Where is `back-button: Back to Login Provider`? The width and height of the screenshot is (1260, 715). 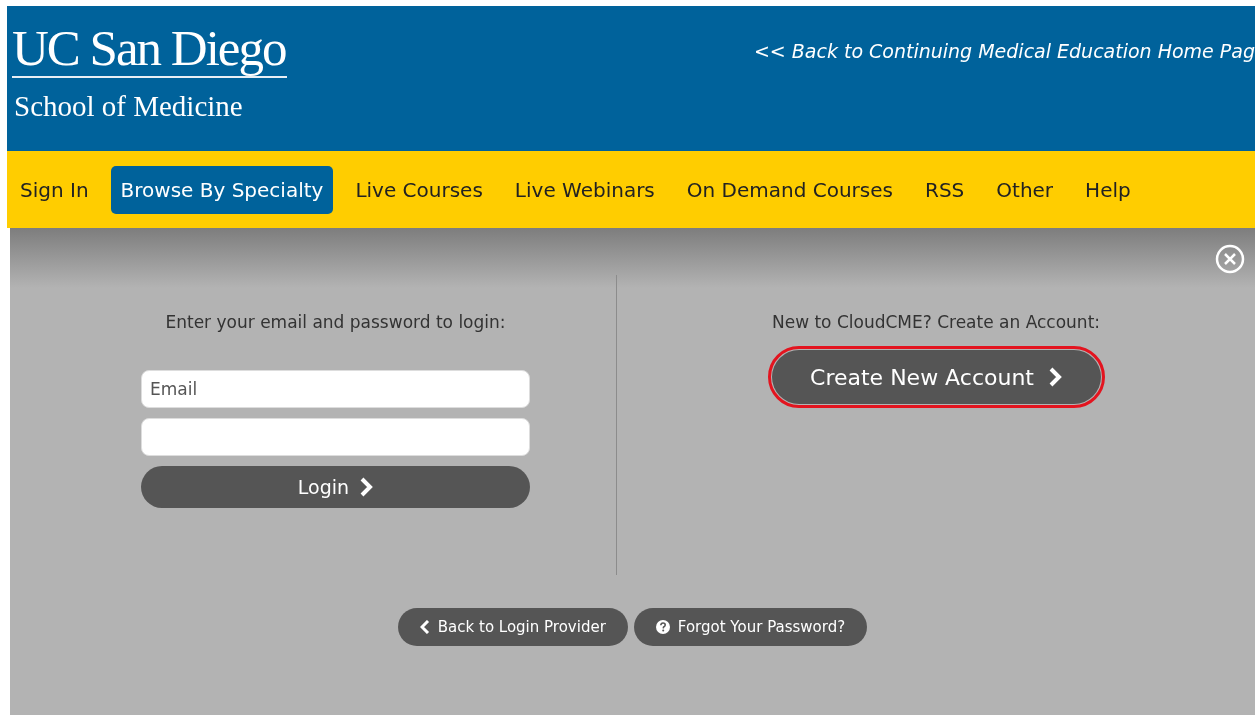 back-button: Back to Login Provider is located at coordinates (512, 627).